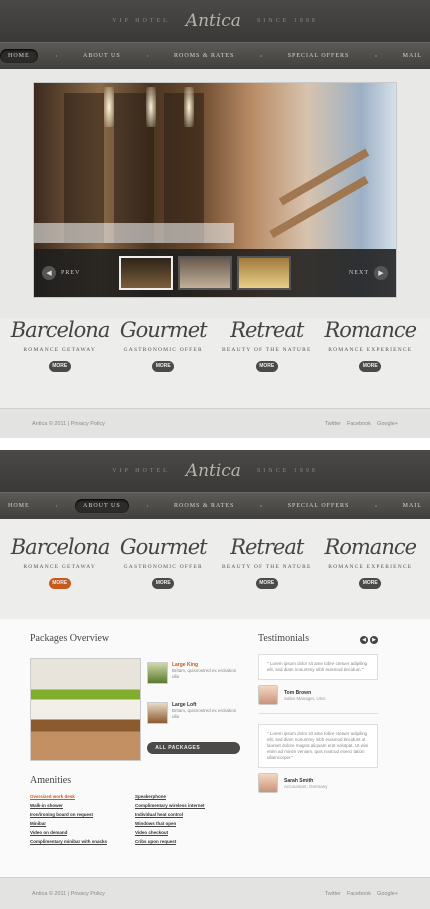 This screenshot has height=909, width=430. I want to click on amenity-link: Speakerphone, so click(151, 797).